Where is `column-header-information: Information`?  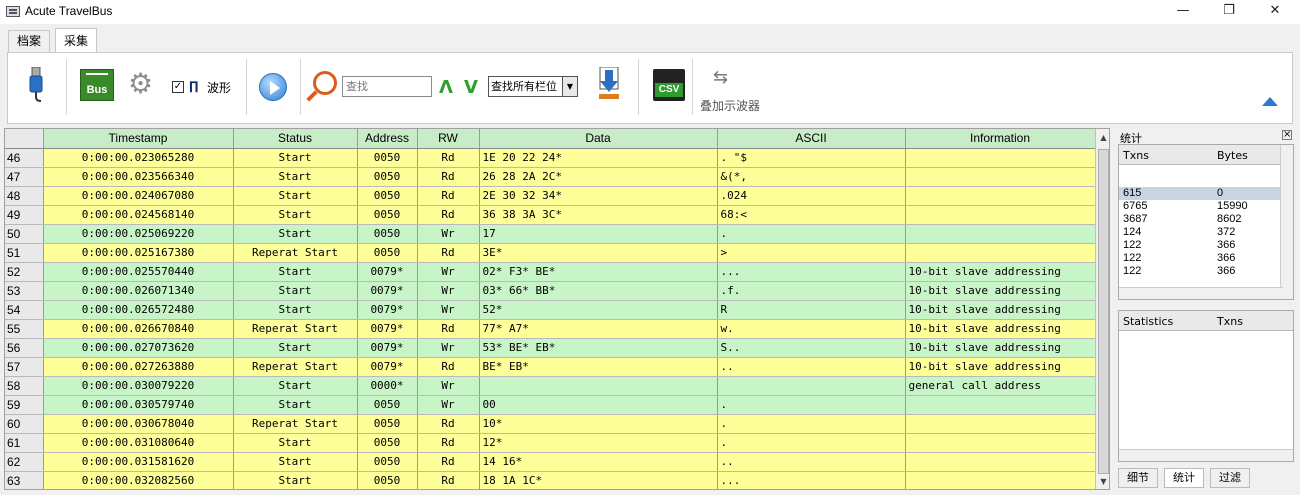
column-header-information: Information is located at coordinates (1000, 139).